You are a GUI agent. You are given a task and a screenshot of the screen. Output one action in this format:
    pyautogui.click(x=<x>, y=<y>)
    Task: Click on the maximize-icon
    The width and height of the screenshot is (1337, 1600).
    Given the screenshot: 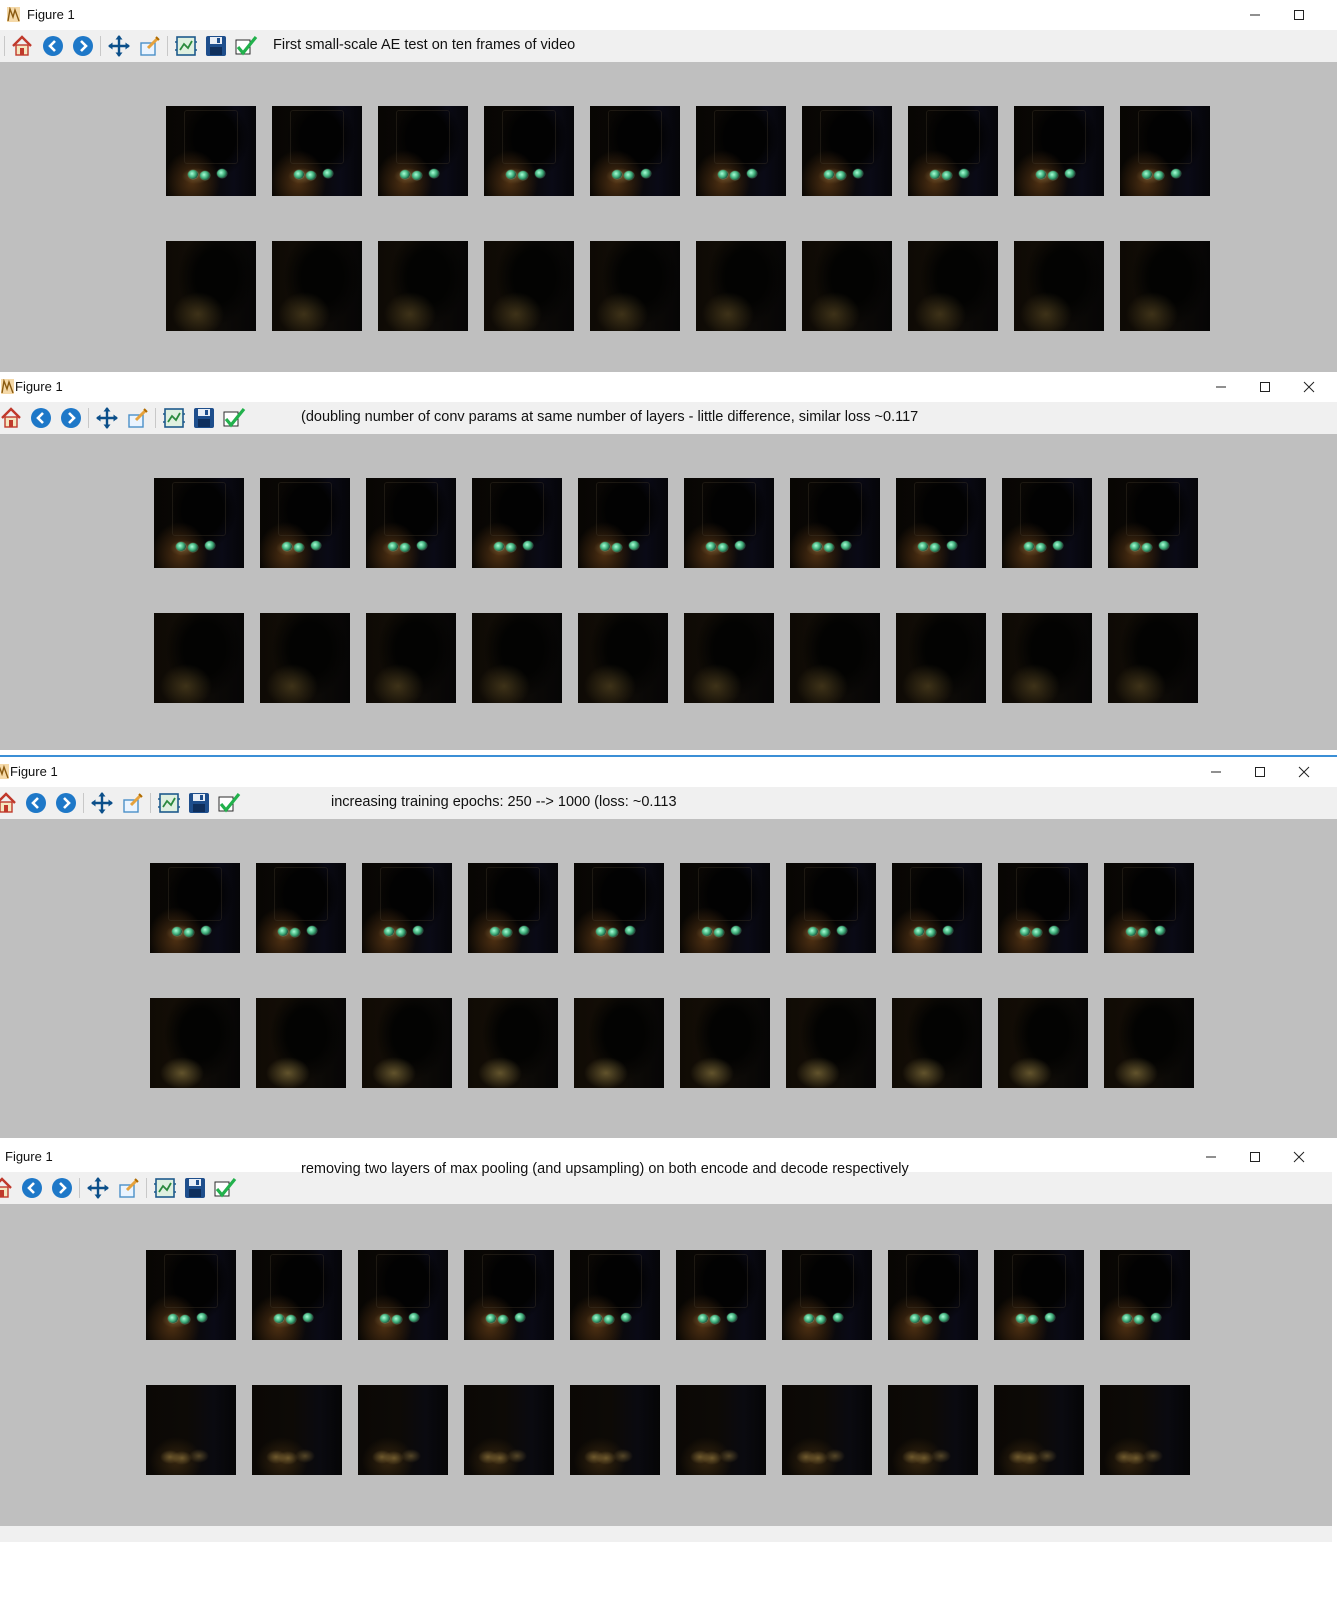 What is the action you would take?
    pyautogui.click(x=1255, y=1157)
    